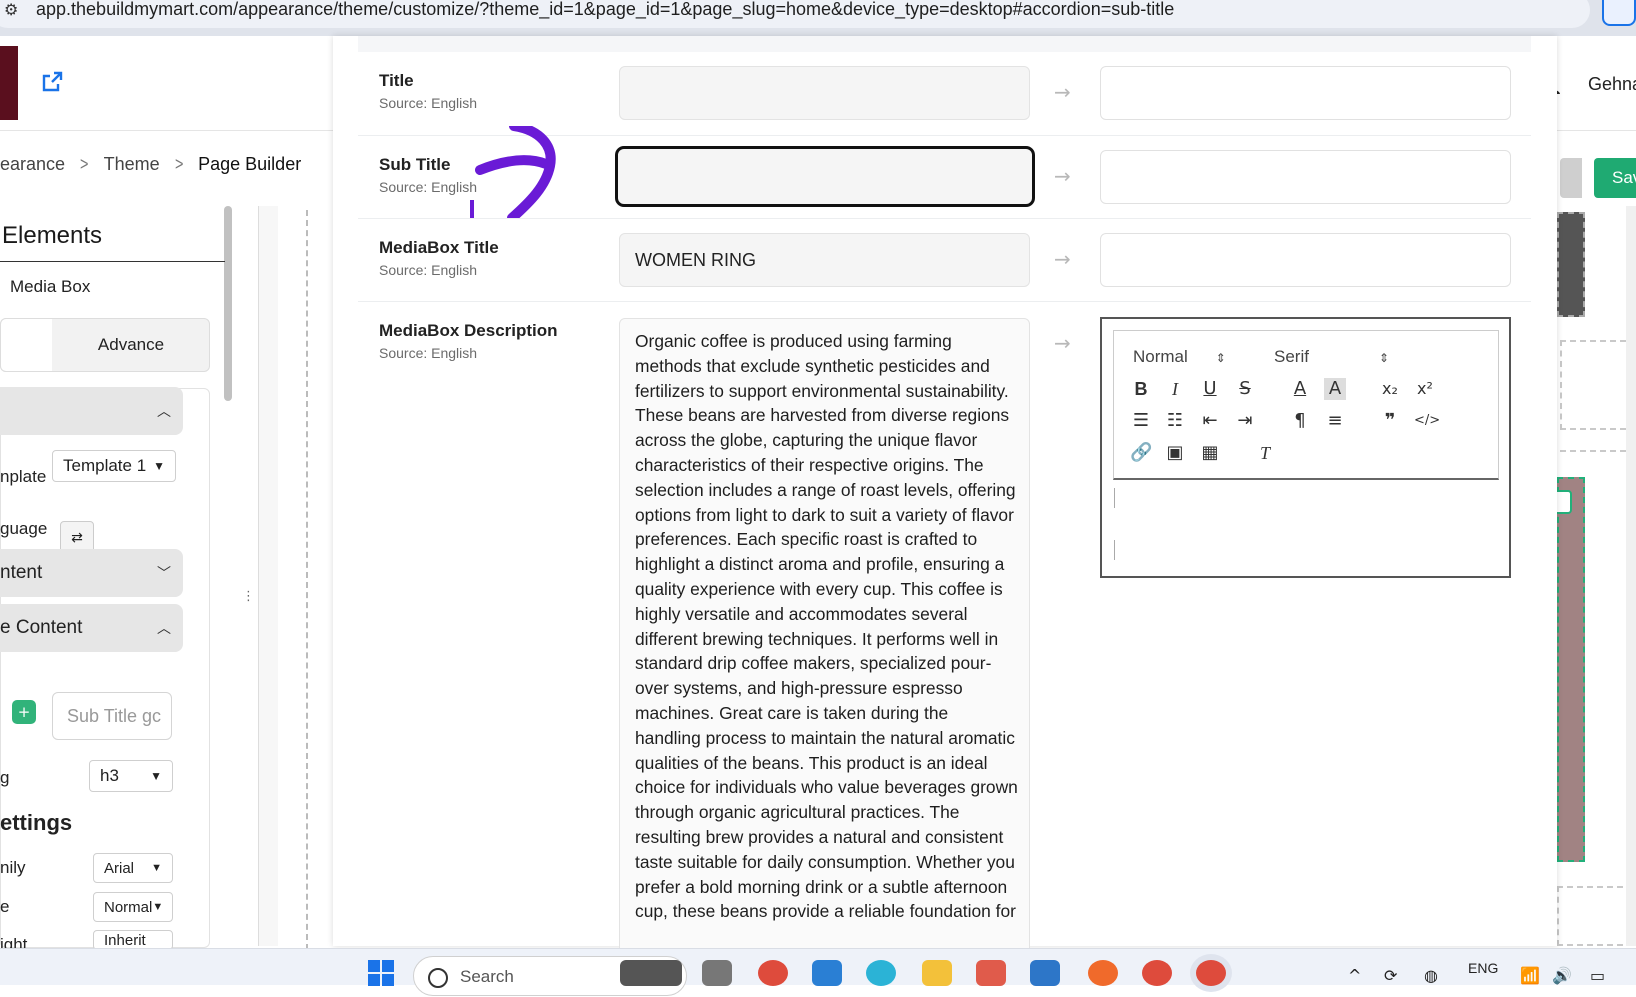 This screenshot has width=1636, height=997. What do you see at coordinates (651, 973) in the screenshot?
I see `search-highlight-image` at bounding box center [651, 973].